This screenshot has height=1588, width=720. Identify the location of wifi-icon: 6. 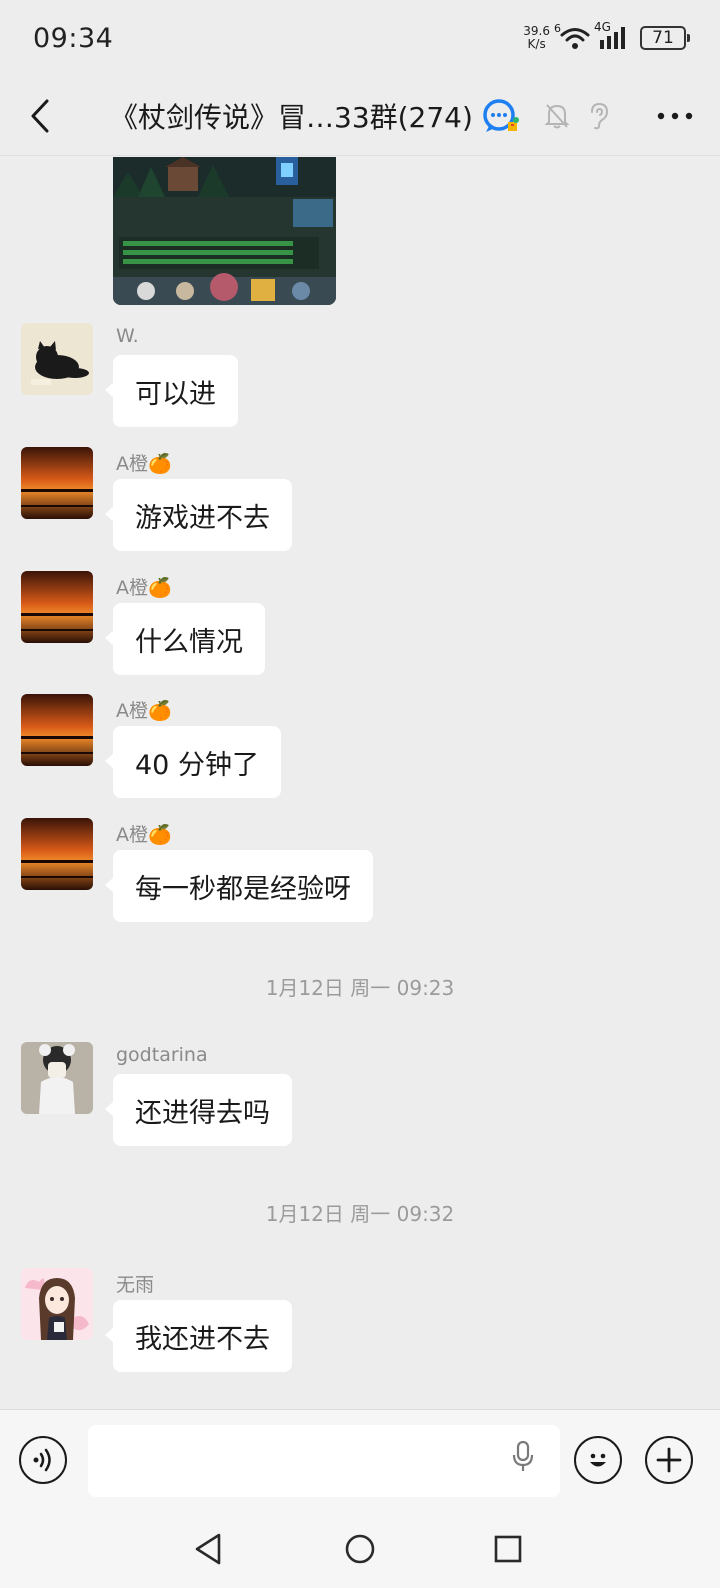
(572, 36).